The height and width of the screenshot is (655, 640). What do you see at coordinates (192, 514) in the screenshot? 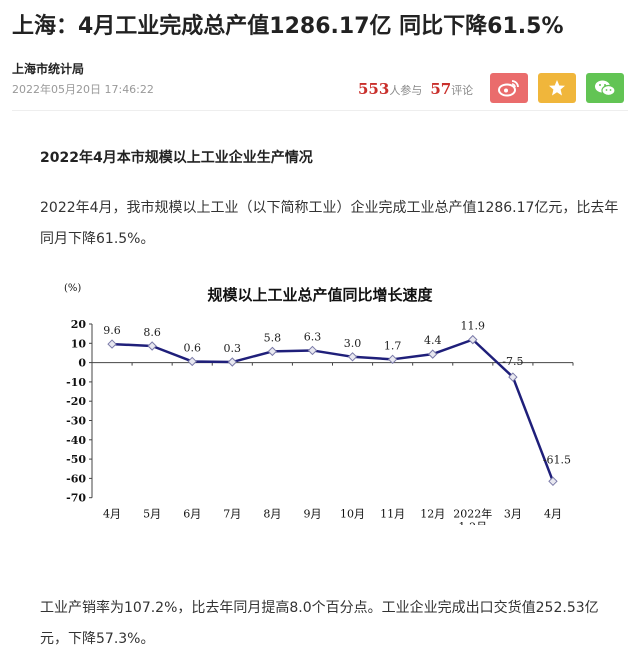
I see `x-tick-label: 6月` at bounding box center [192, 514].